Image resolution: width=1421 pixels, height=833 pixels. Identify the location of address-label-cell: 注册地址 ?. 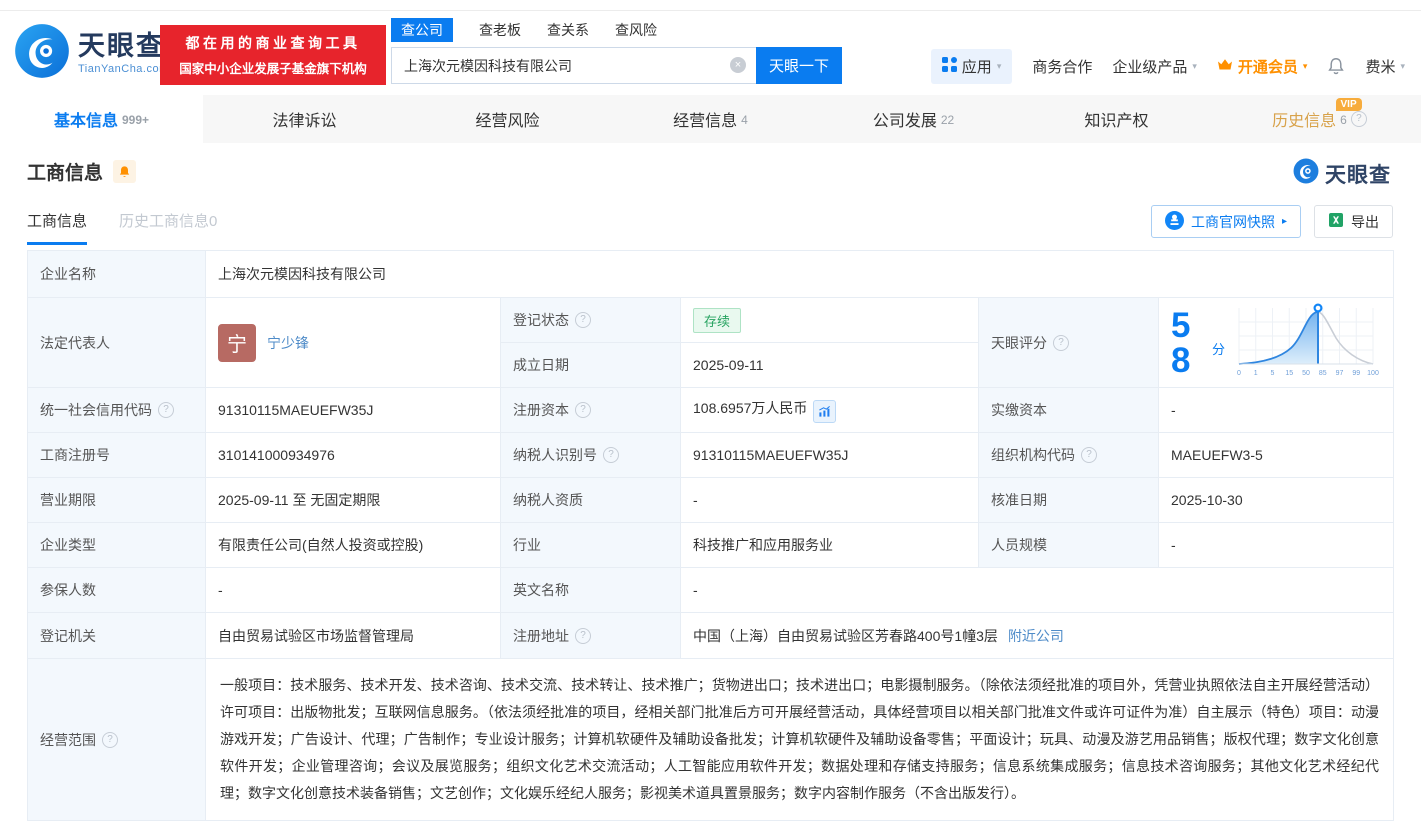
(590, 635).